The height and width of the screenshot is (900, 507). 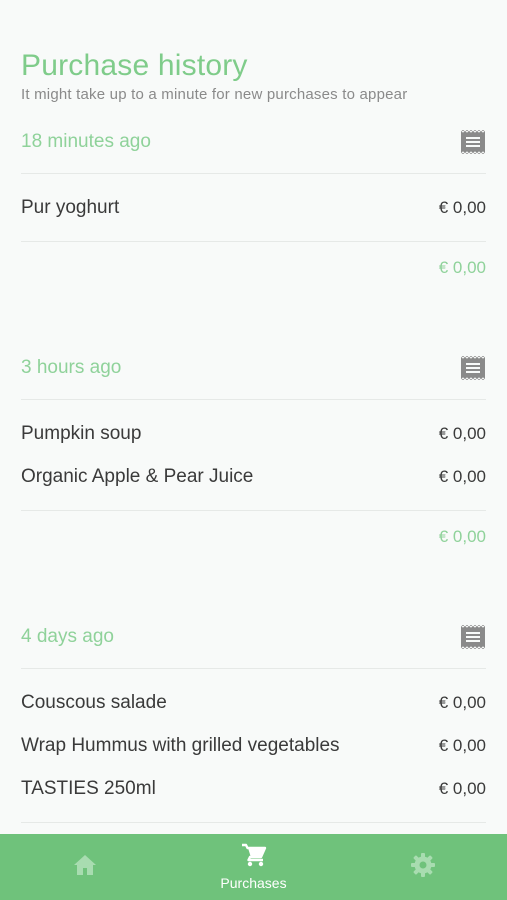 What do you see at coordinates (88, 788) in the screenshot?
I see `item-name: TASTIES 250ml` at bounding box center [88, 788].